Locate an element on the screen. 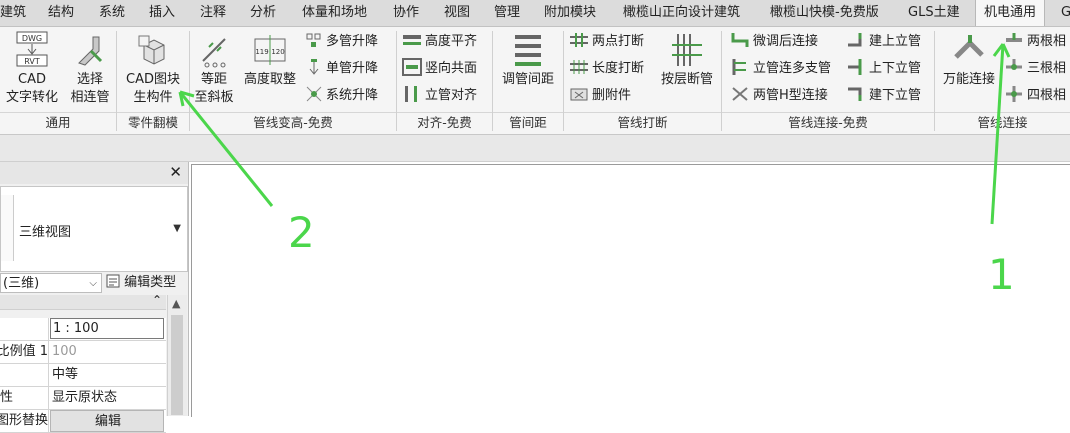  build-up-label: 建上立管 is located at coordinates (895, 41).